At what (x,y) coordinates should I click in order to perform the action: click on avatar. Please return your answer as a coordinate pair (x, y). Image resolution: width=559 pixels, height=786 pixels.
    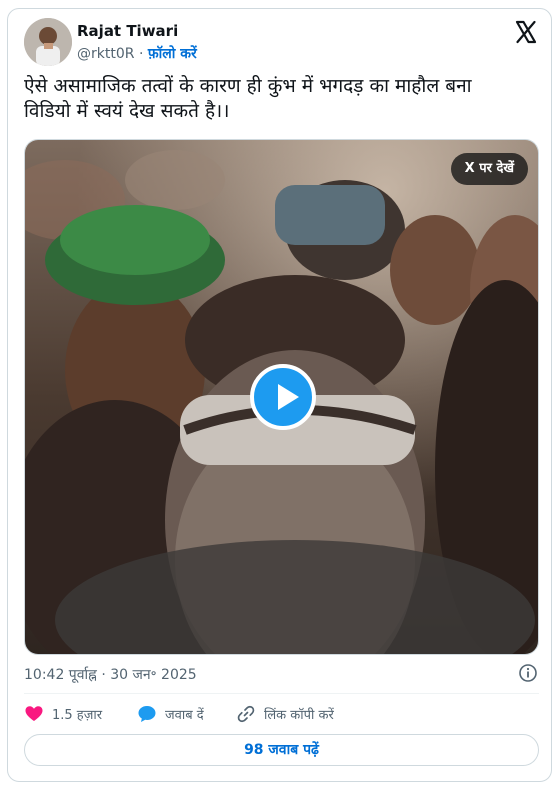
    Looking at the image, I should click on (48, 42).